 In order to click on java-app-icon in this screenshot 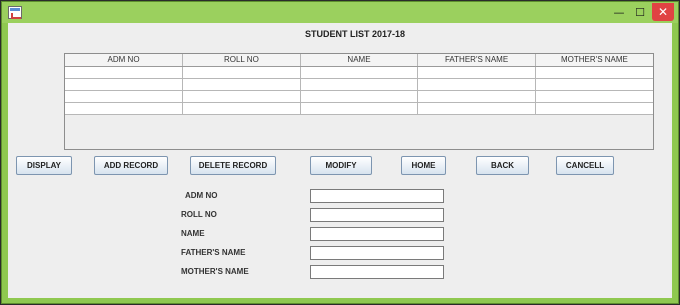, I will do `click(15, 12)`.